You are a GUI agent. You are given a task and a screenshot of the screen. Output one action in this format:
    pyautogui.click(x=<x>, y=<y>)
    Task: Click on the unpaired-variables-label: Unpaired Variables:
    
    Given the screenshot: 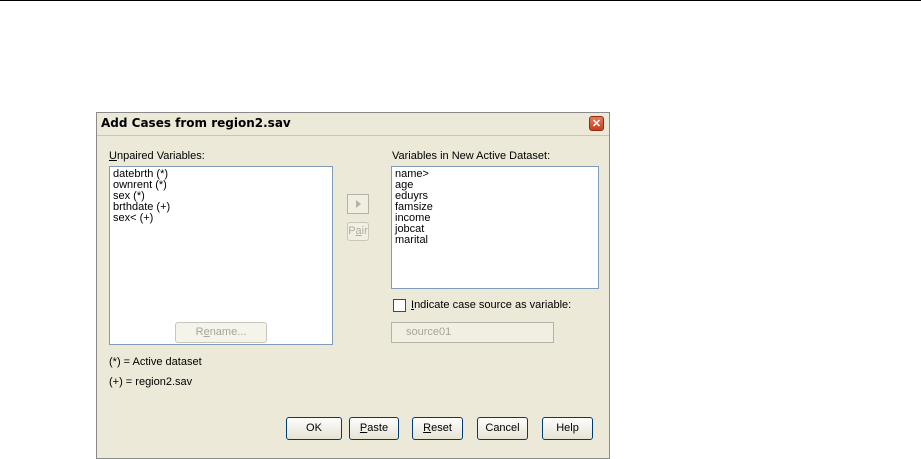 What is the action you would take?
    pyautogui.click(x=157, y=156)
    